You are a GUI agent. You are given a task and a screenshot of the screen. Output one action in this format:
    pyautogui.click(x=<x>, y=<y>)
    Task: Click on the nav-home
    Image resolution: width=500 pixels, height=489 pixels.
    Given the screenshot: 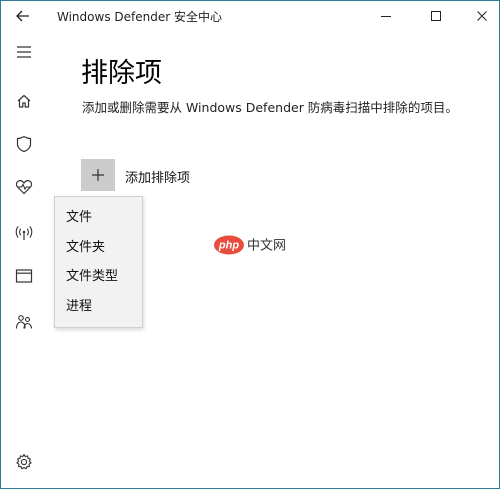 What is the action you would take?
    pyautogui.click(x=24, y=101)
    